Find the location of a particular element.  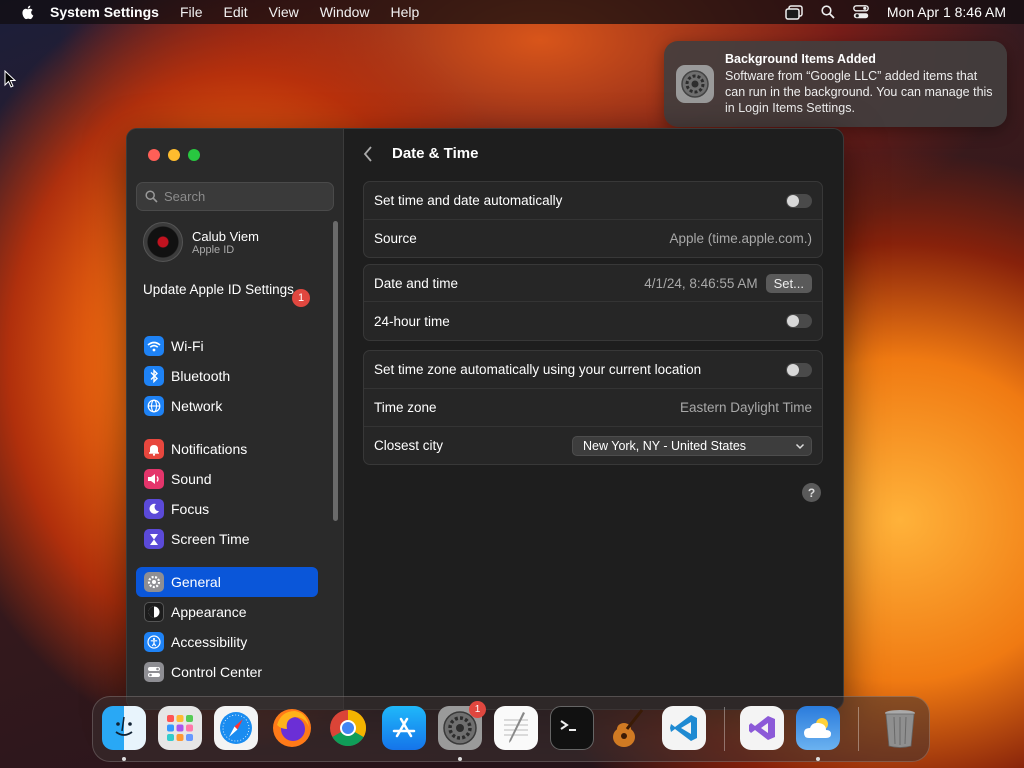

time-zone-value: Eastern Daylight Time is located at coordinates (745, 407).